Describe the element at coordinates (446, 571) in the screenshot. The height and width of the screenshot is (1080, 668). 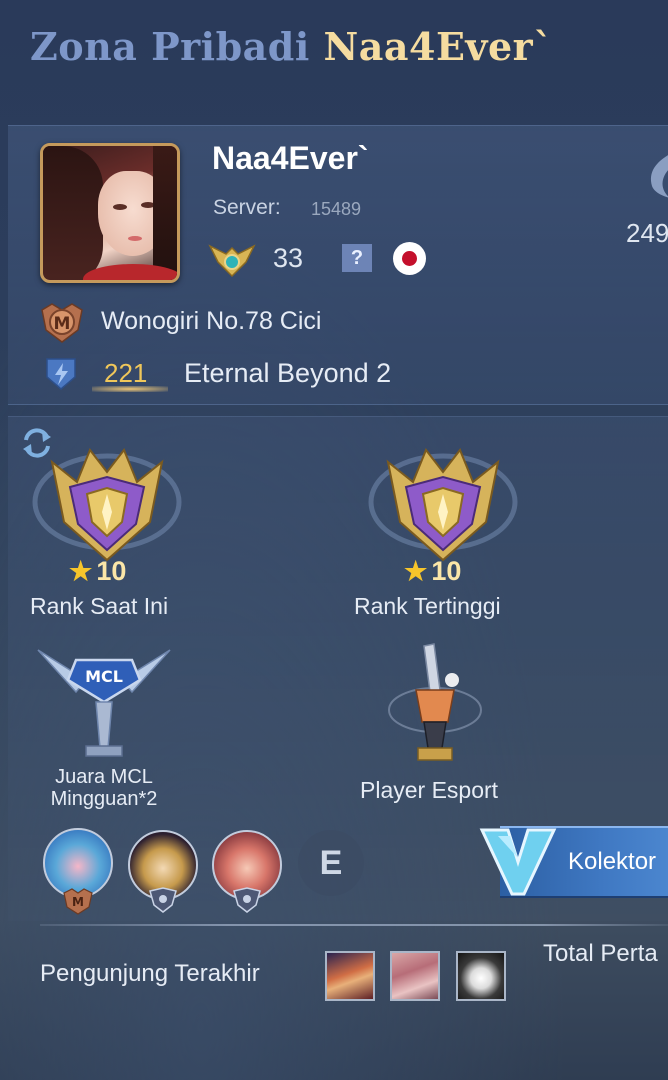
I see `highest-rank-star-count: 10` at that location.